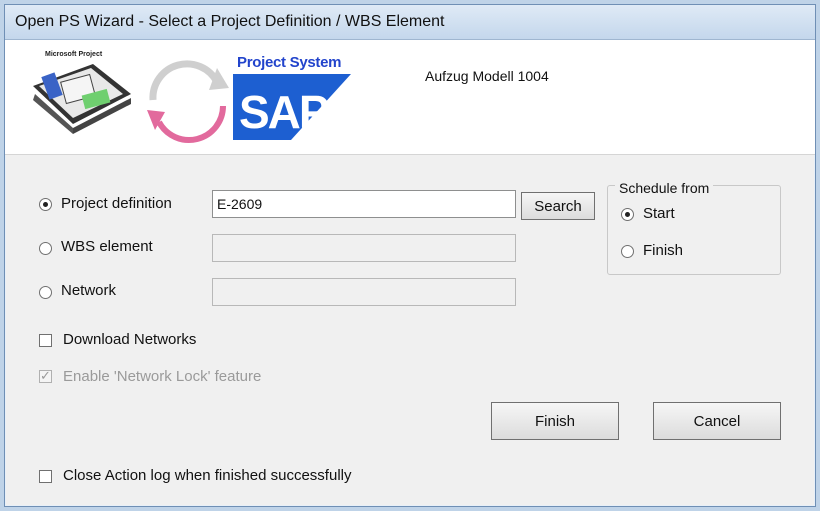 The height and width of the screenshot is (511, 820). Describe the element at coordinates (289, 62) in the screenshot. I see `project-system-label: Project System` at that location.